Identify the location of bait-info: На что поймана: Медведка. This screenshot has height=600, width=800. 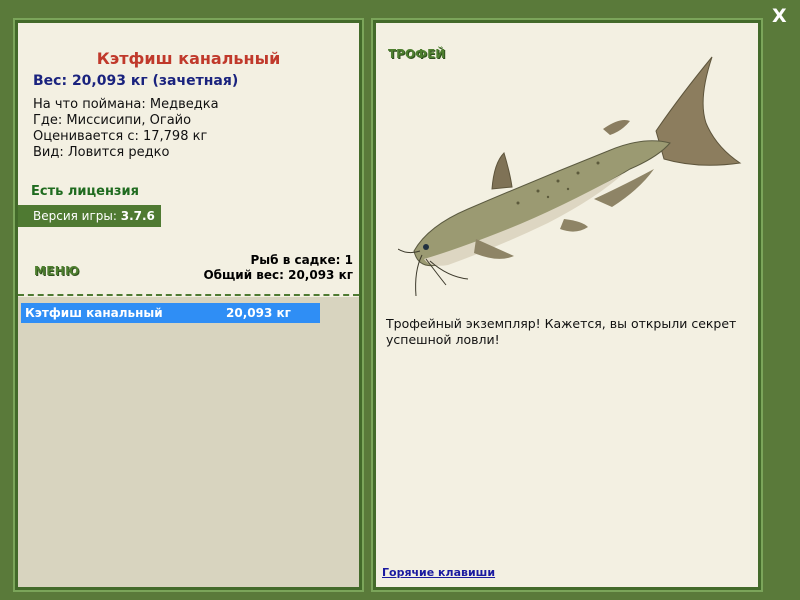
(126, 104).